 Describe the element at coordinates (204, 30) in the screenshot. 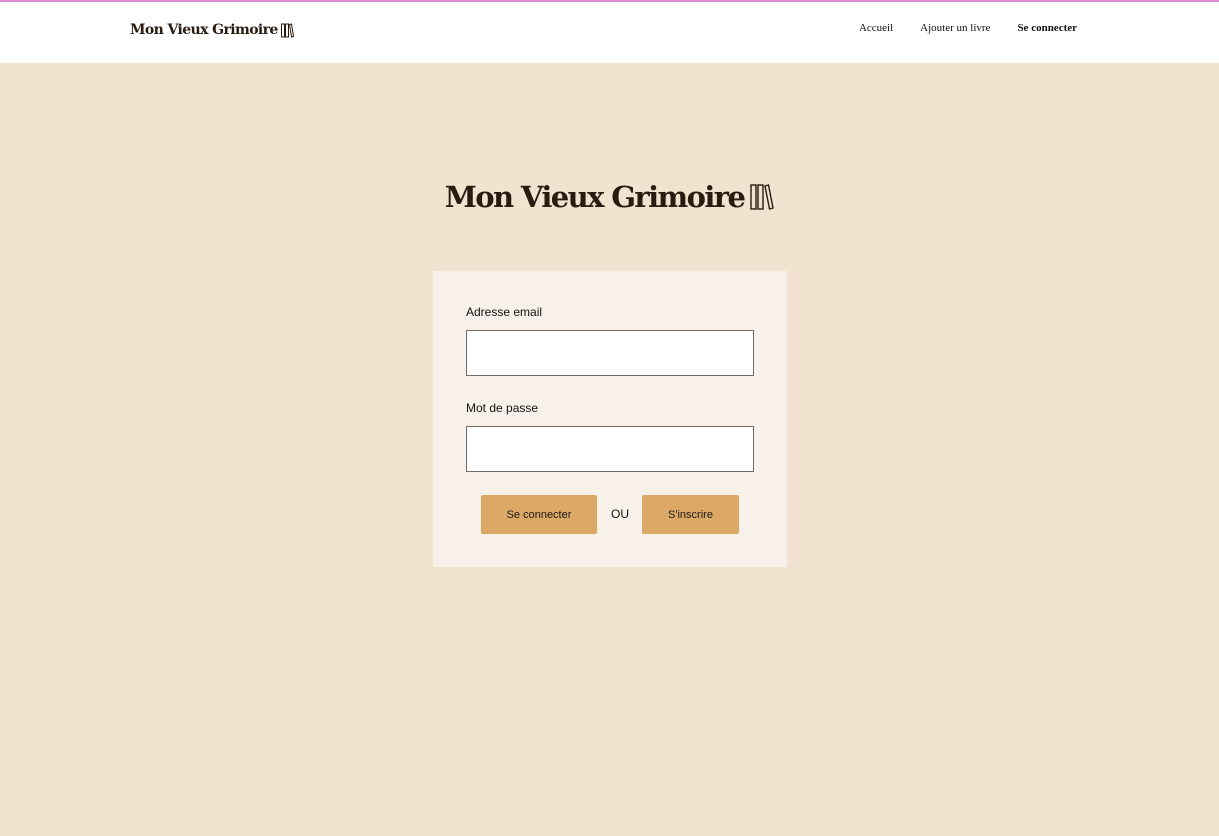

I see `header-brand-name: Mon Vieux Grimoire` at that location.